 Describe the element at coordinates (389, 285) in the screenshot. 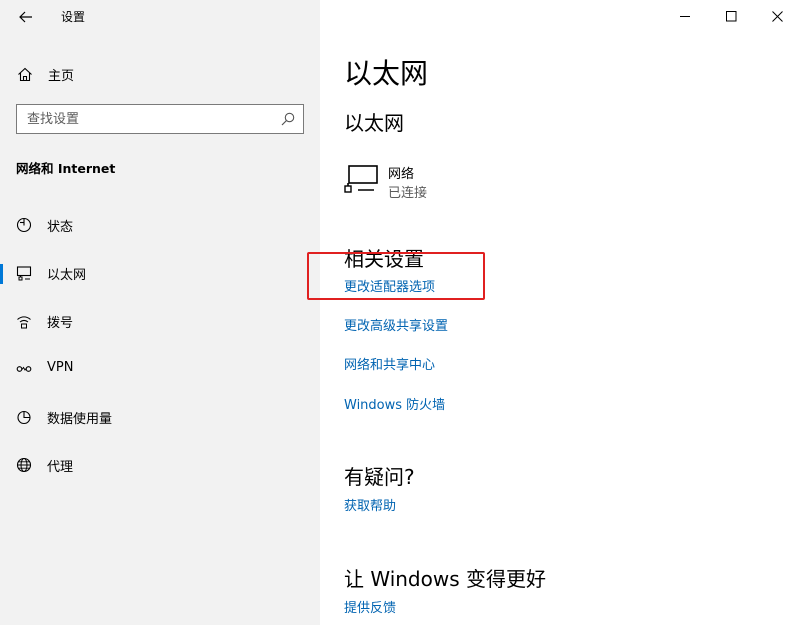

I see `change-adapter-options-link: 更改适配器选项` at that location.